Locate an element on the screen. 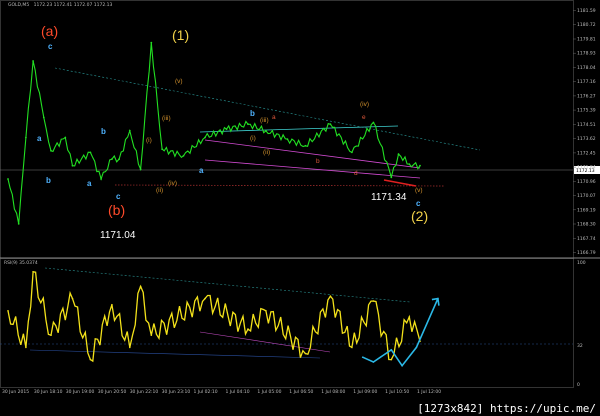  symbol-label: GOLD,M5 is located at coordinates (18, 5).